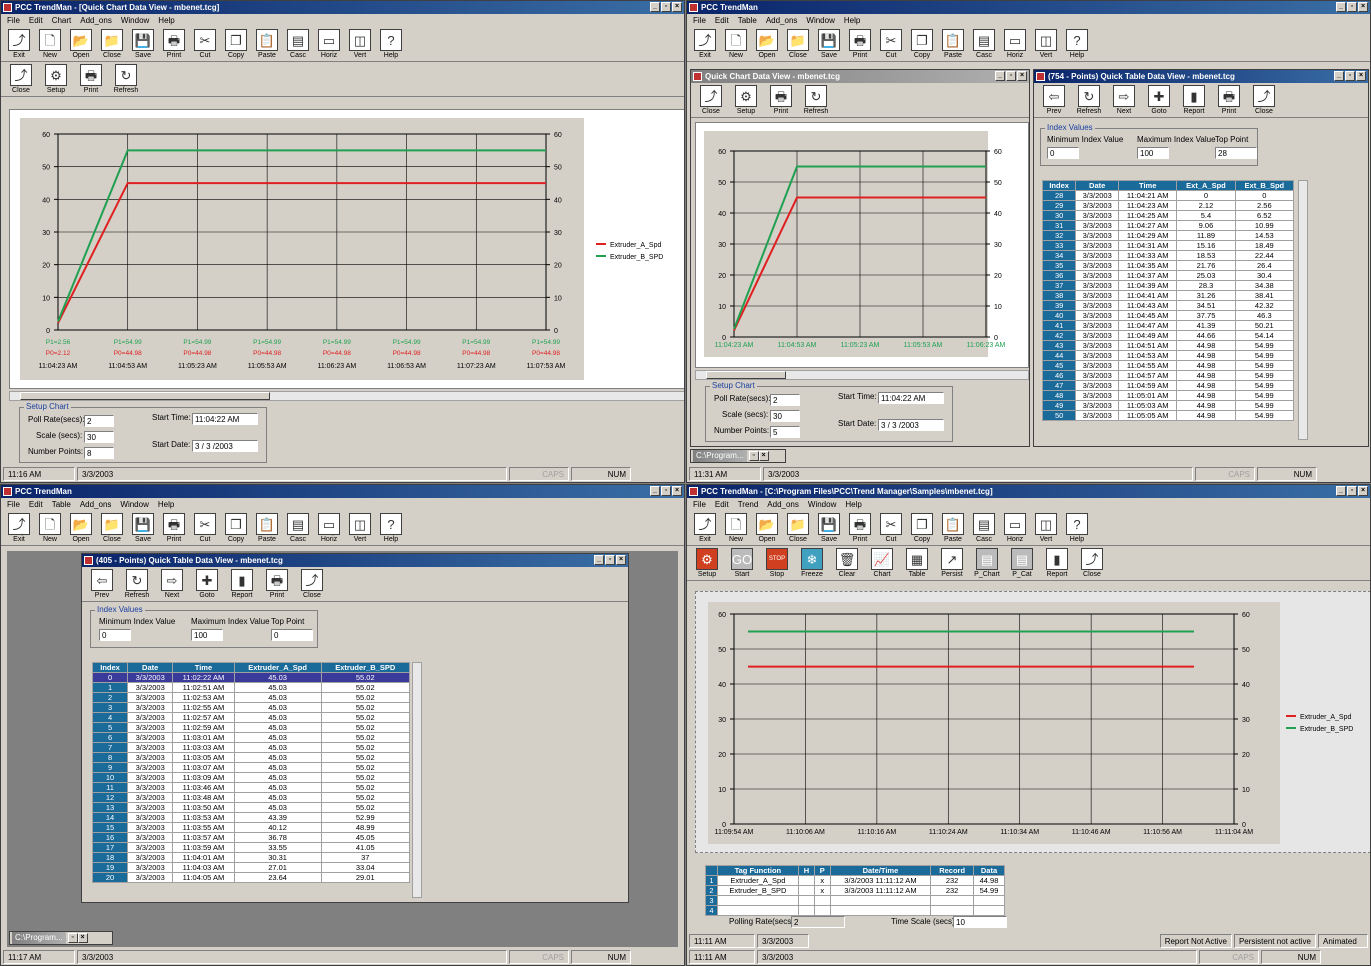  I want to click on menu-window: Window, so click(820, 20).